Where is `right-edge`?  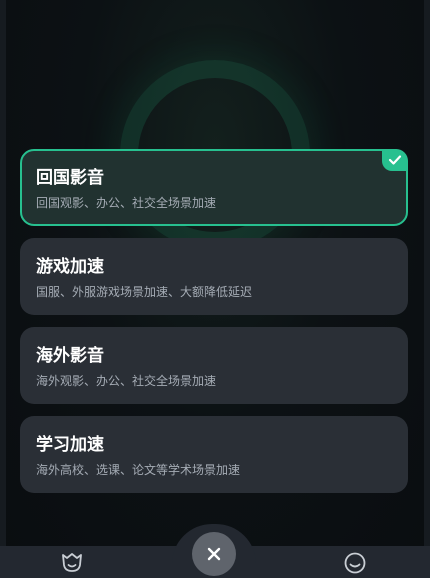 right-edge is located at coordinates (427, 289).